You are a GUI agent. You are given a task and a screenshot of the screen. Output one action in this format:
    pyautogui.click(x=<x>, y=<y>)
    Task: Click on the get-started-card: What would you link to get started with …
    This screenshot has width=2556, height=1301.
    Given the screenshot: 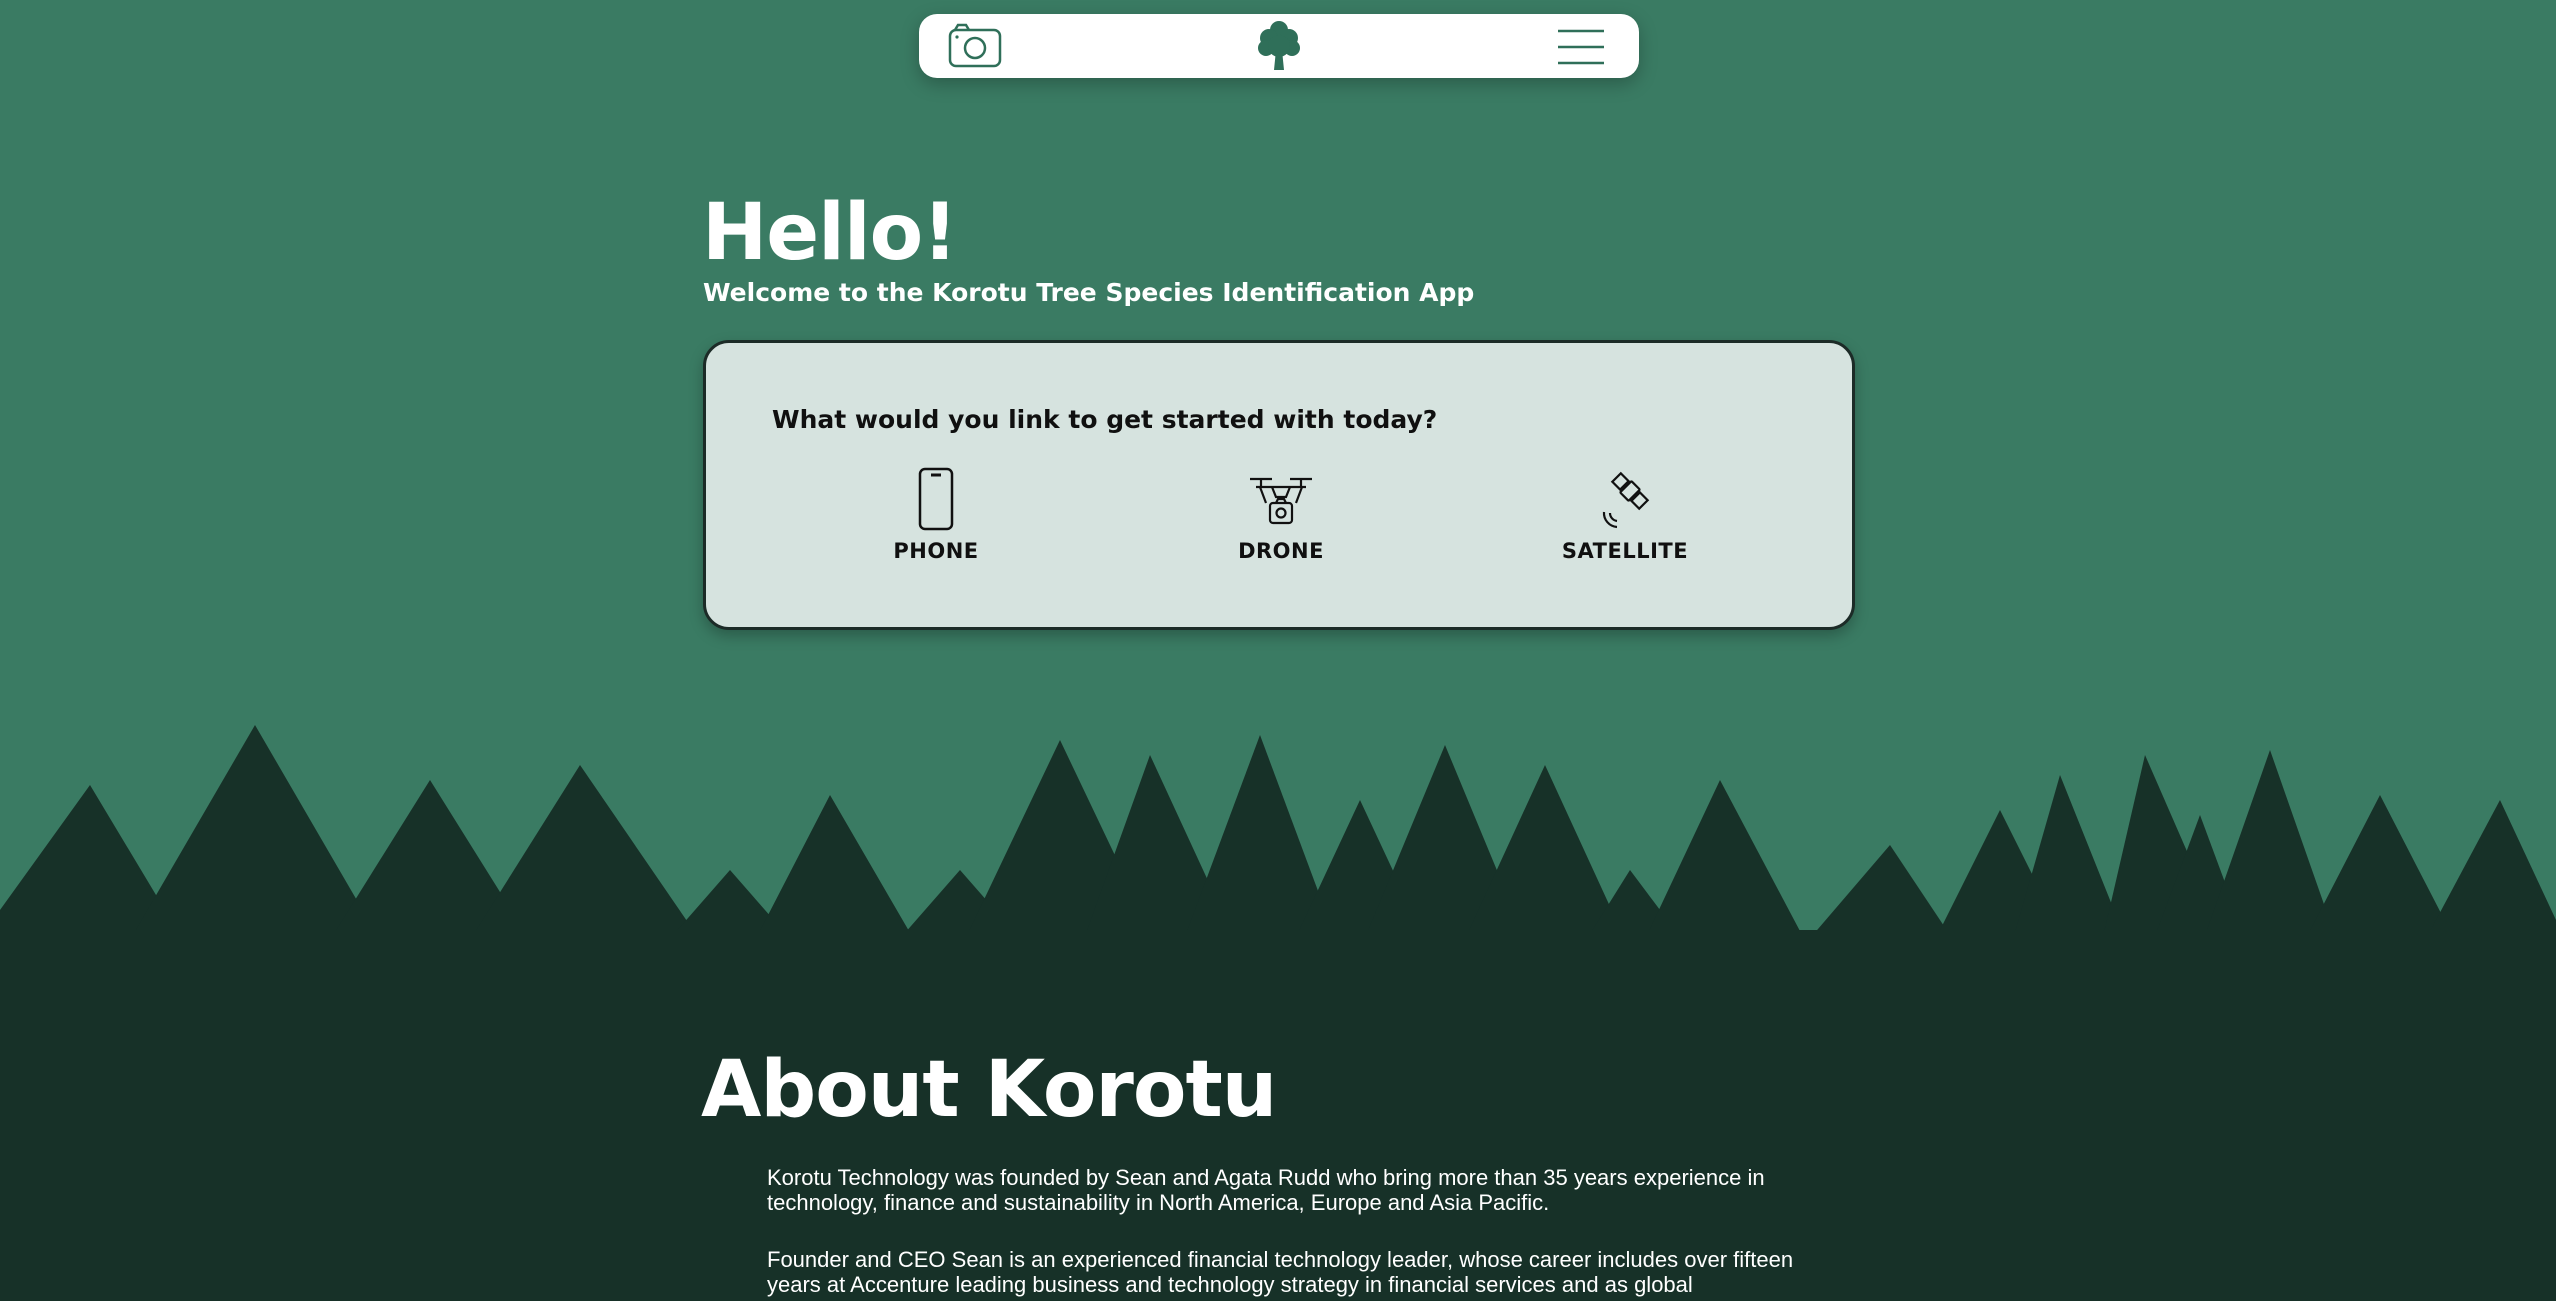 What is the action you would take?
    pyautogui.click(x=1279, y=485)
    